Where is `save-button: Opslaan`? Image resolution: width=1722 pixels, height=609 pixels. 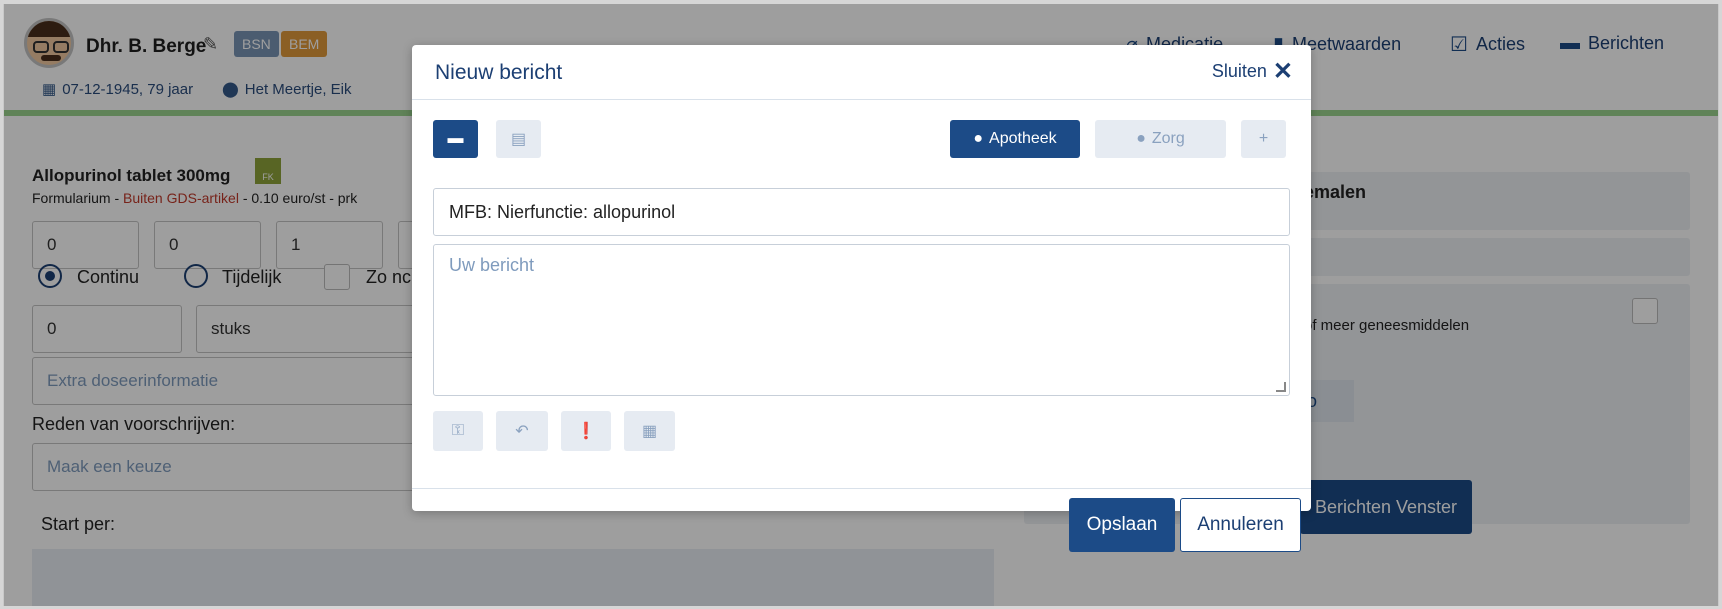
save-button: Opslaan is located at coordinates (1122, 525).